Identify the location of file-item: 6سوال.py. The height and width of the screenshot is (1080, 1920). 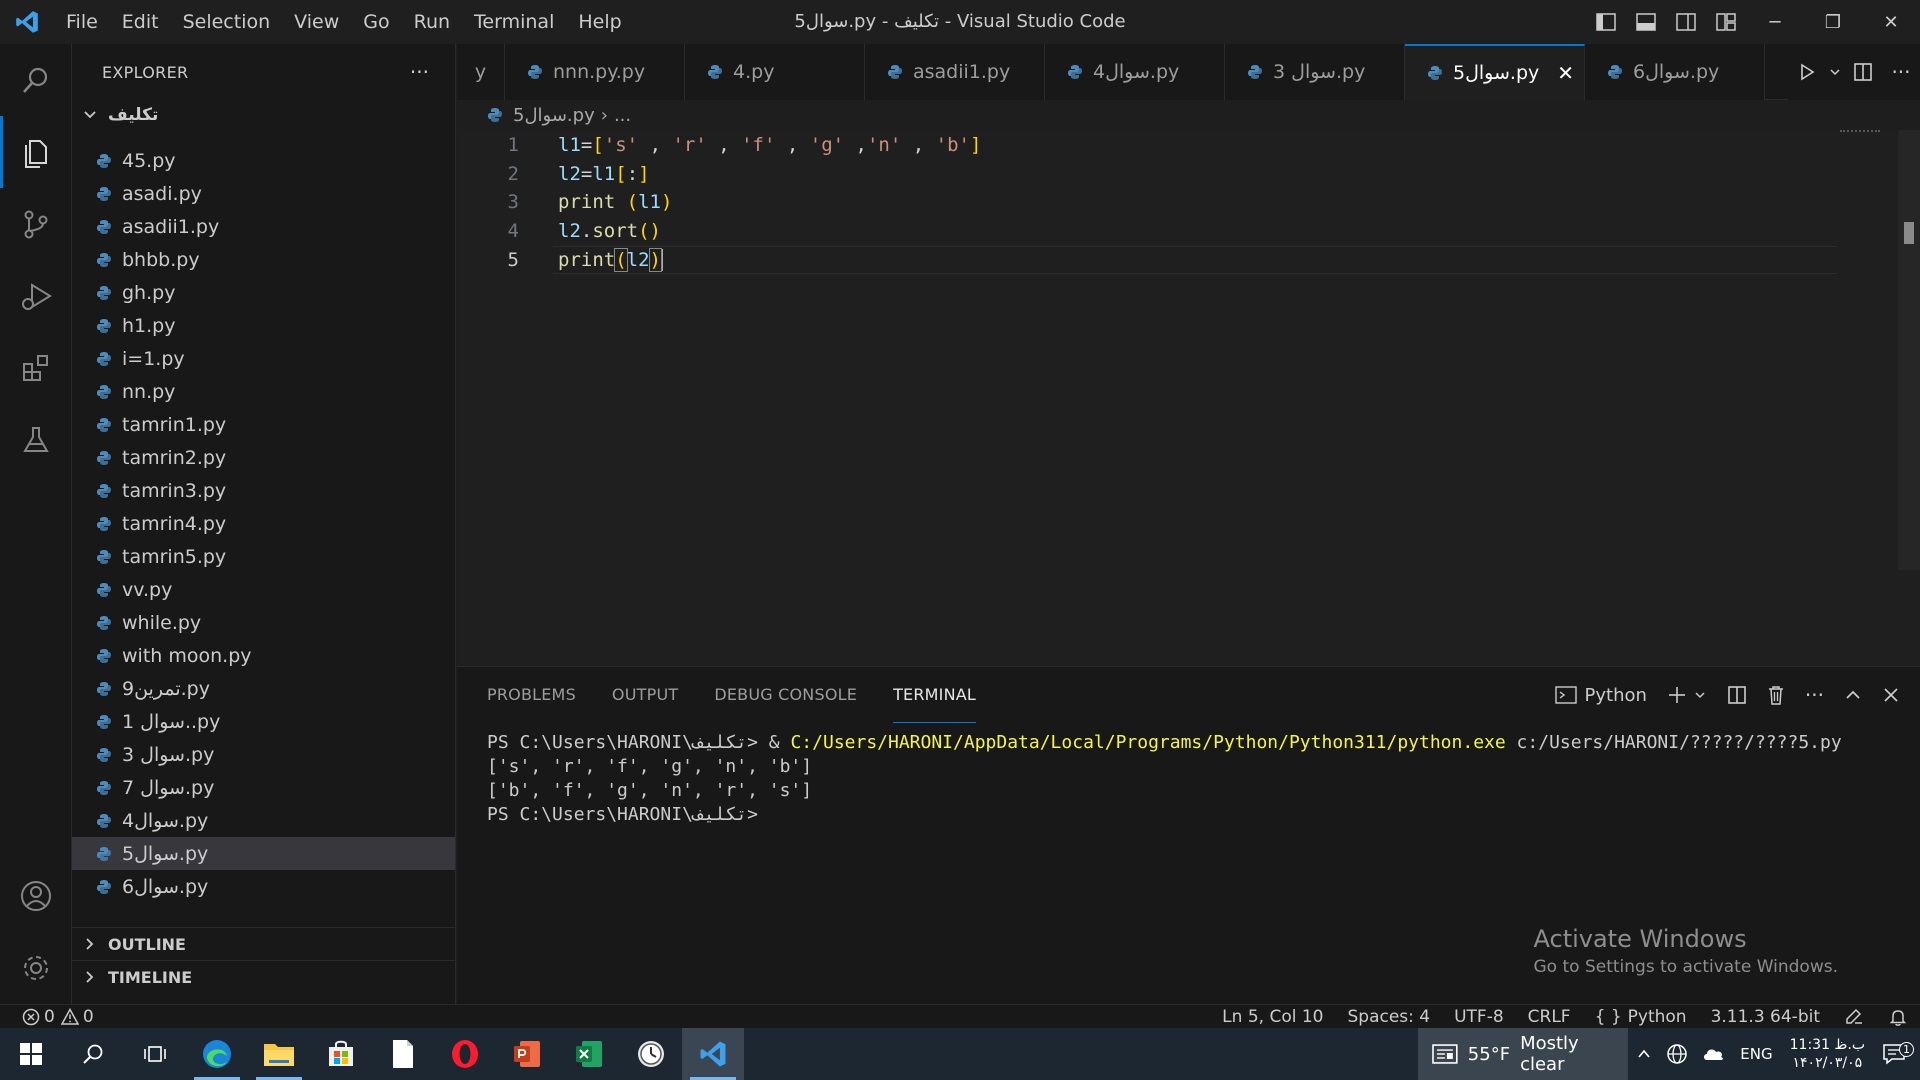
(263, 886).